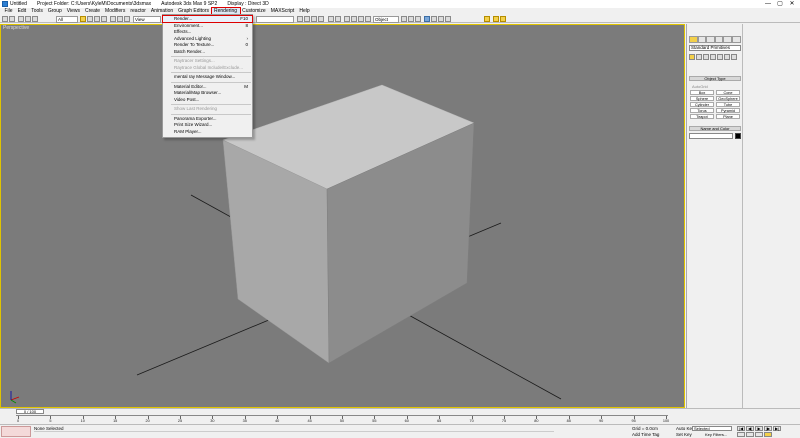 The image size is (800, 438). What do you see at coordinates (713, 57) in the screenshot?
I see `cameras-icon` at bounding box center [713, 57].